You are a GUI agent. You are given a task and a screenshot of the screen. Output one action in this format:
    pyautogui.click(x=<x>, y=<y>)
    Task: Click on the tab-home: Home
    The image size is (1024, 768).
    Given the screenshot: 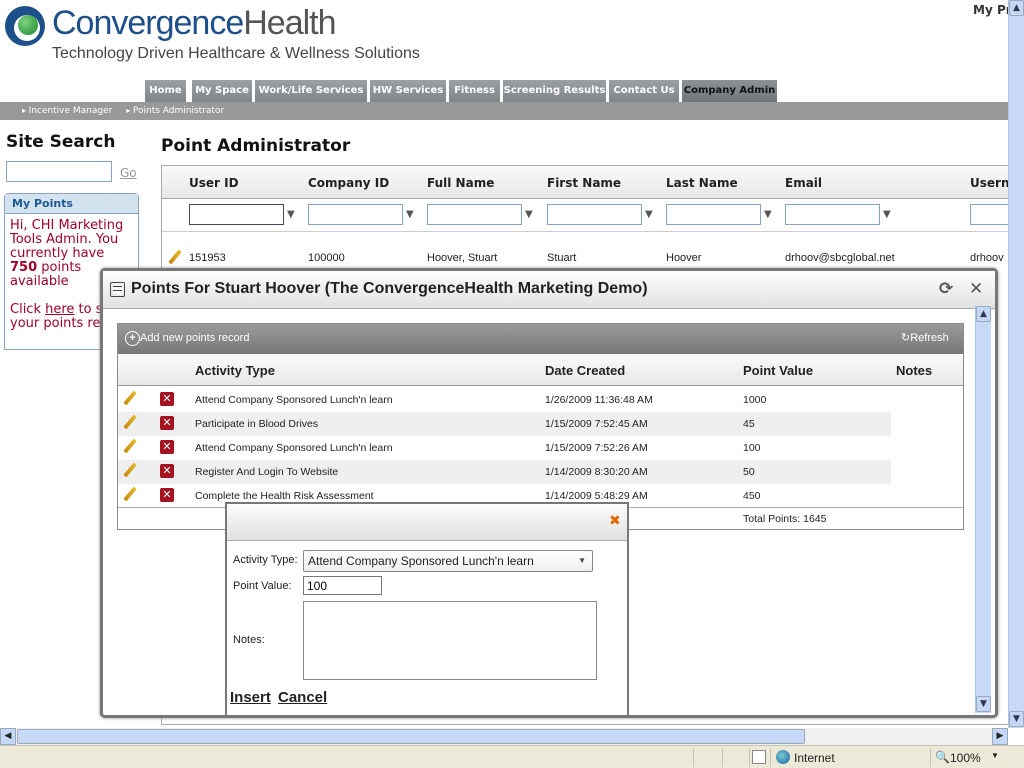 What is the action you would take?
    pyautogui.click(x=165, y=91)
    